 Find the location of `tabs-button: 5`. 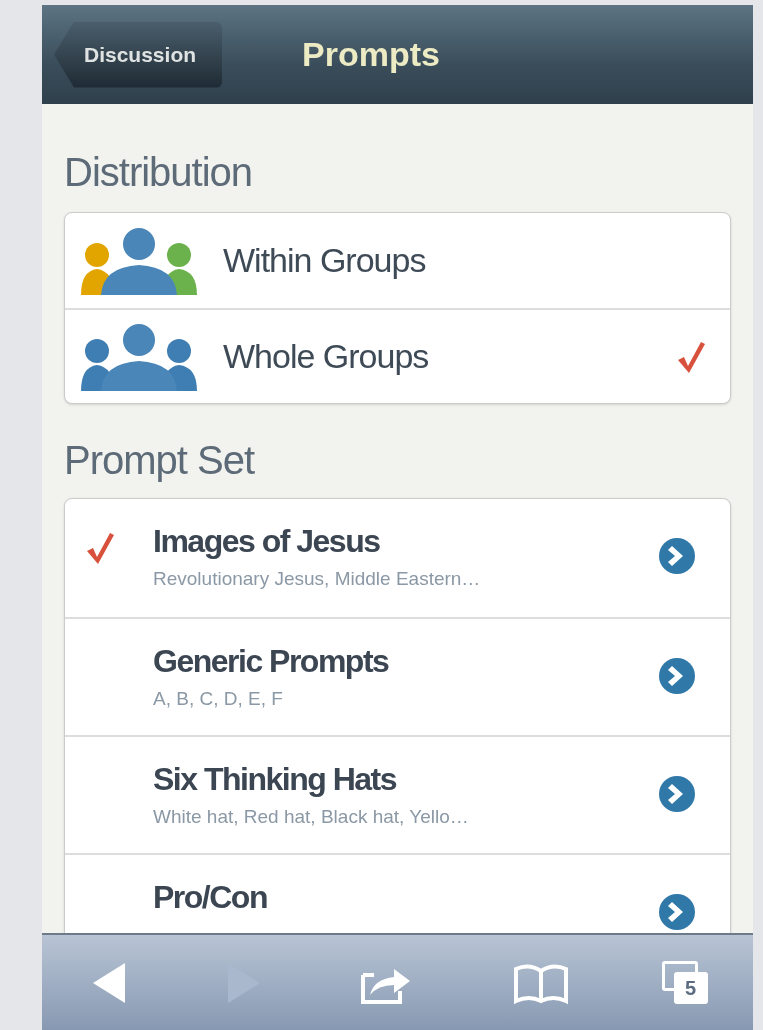

tabs-button: 5 is located at coordinates (685, 982).